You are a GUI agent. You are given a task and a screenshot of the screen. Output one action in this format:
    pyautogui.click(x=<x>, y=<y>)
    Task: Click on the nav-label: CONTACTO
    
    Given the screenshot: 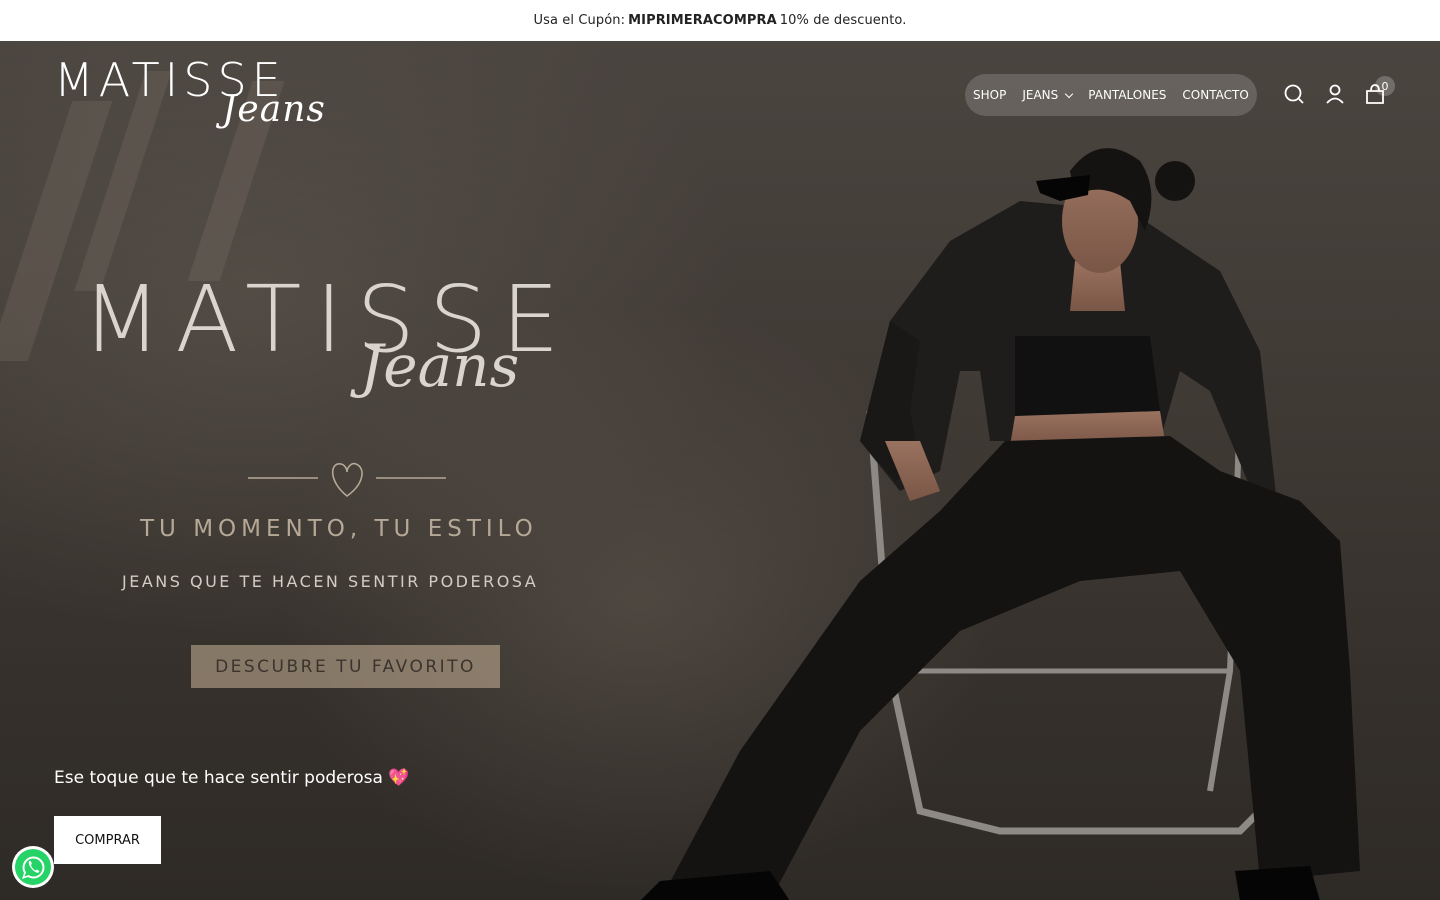 What is the action you would take?
    pyautogui.click(x=1215, y=95)
    